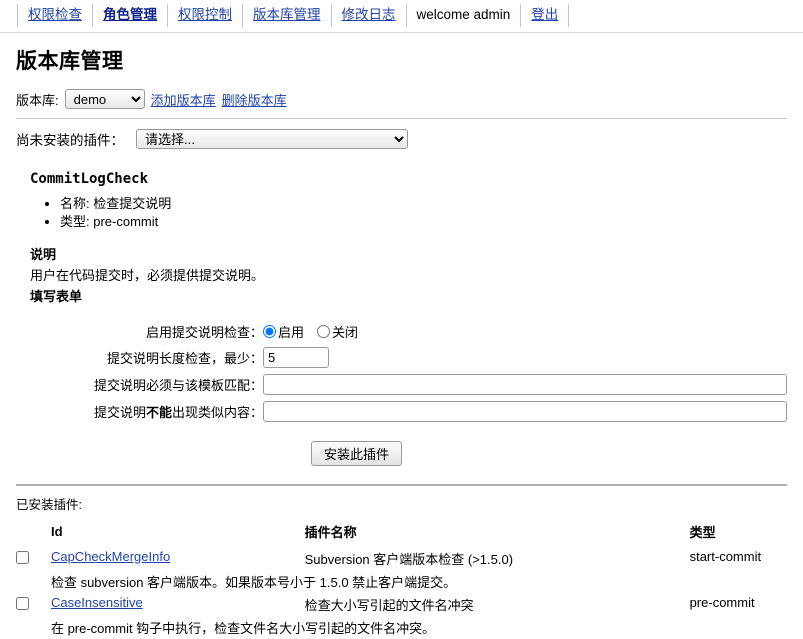  I want to click on repository-select: demo, so click(104, 99).